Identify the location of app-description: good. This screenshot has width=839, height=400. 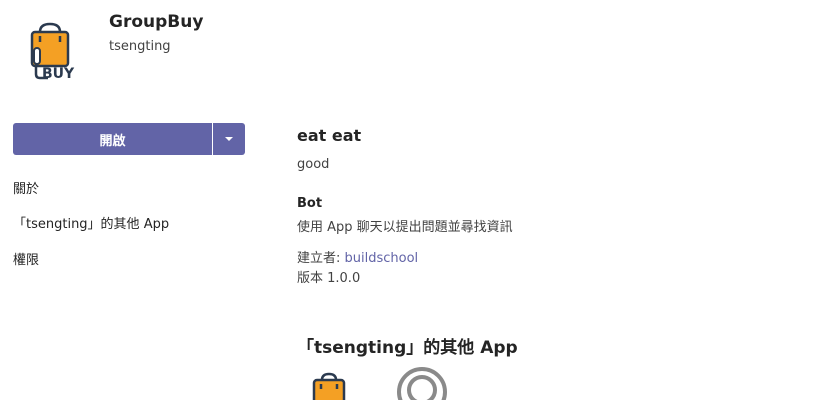
(313, 164).